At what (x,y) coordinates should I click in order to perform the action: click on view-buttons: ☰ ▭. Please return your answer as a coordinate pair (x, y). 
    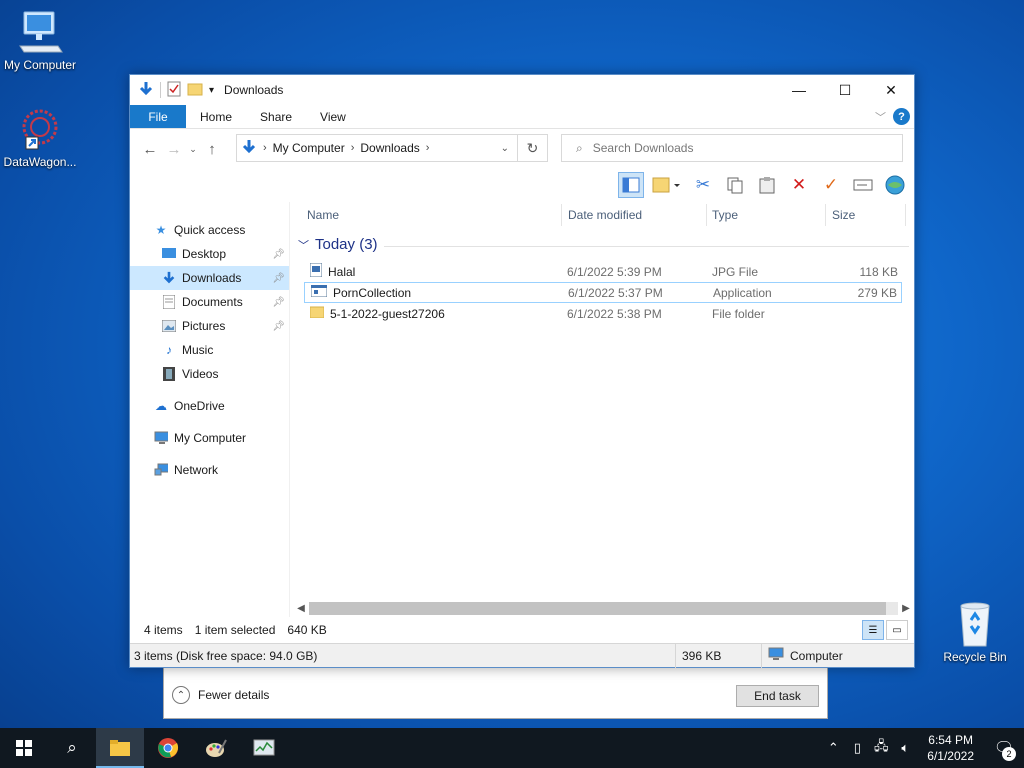
    Looking at the image, I should click on (885, 630).